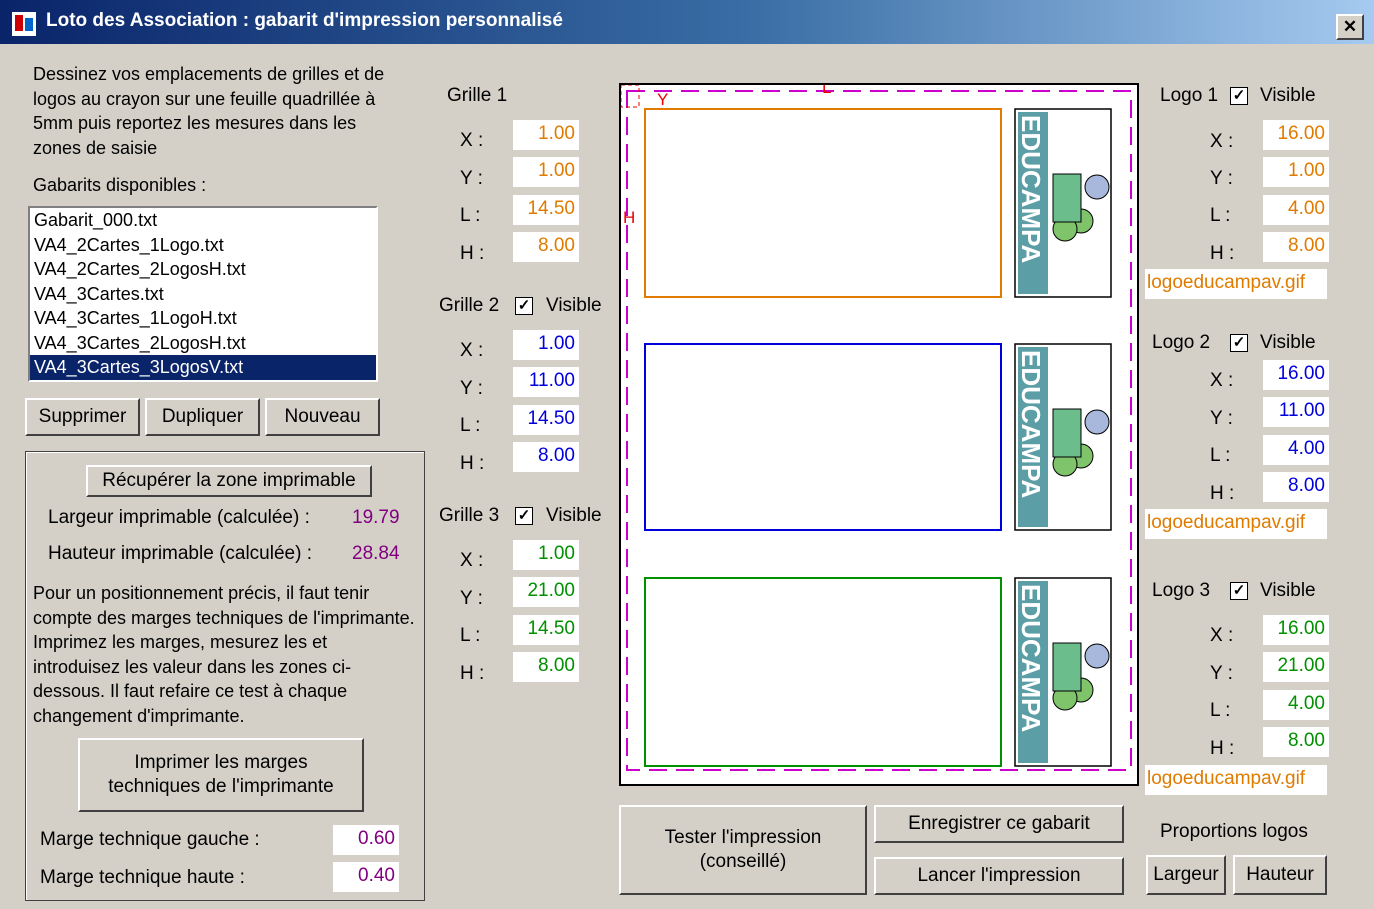 Image resolution: width=1374 pixels, height=909 pixels. I want to click on logo-3-text: EDUCAMPA, so click(1031, 658).